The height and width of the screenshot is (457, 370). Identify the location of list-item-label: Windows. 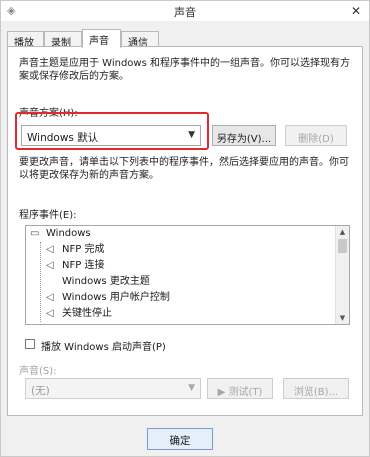
(68, 233).